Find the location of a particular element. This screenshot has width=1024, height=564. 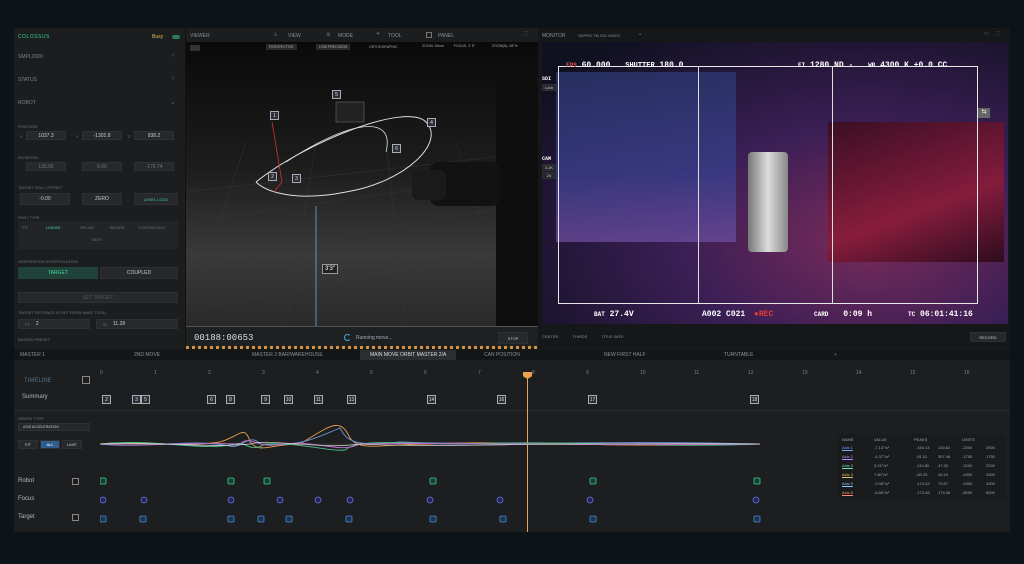

path-node-5: 5 is located at coordinates (336, 94).